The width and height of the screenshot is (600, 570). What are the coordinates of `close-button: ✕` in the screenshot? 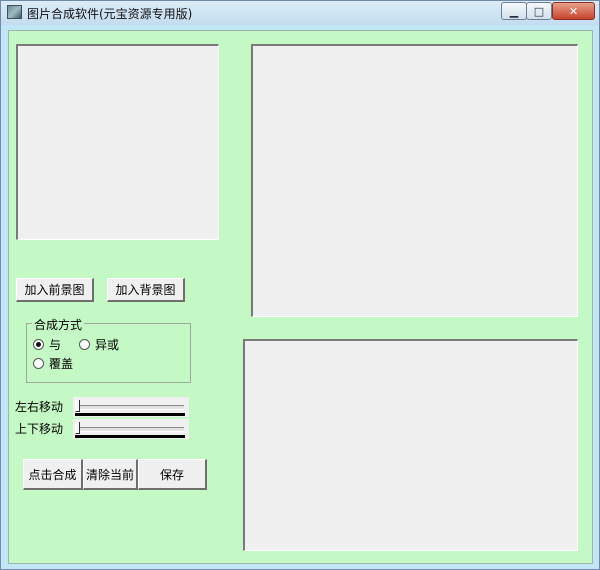 It's located at (573, 11).